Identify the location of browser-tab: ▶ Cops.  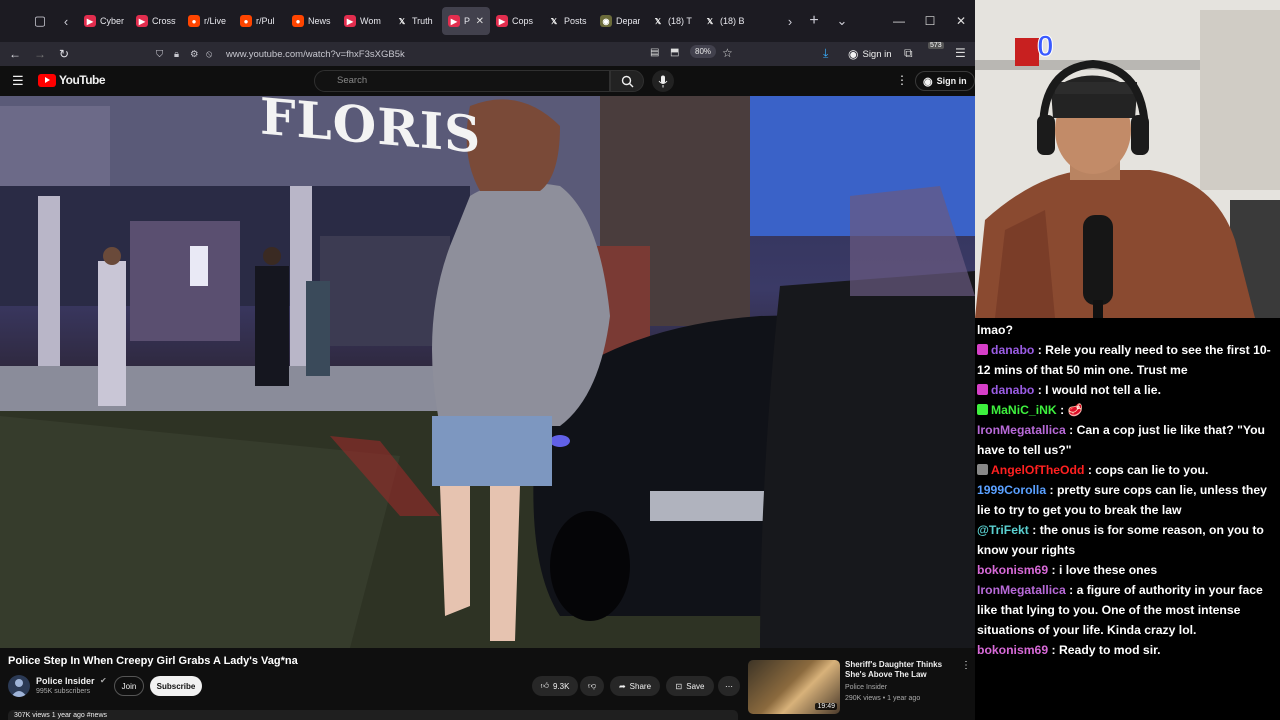
(516, 21).